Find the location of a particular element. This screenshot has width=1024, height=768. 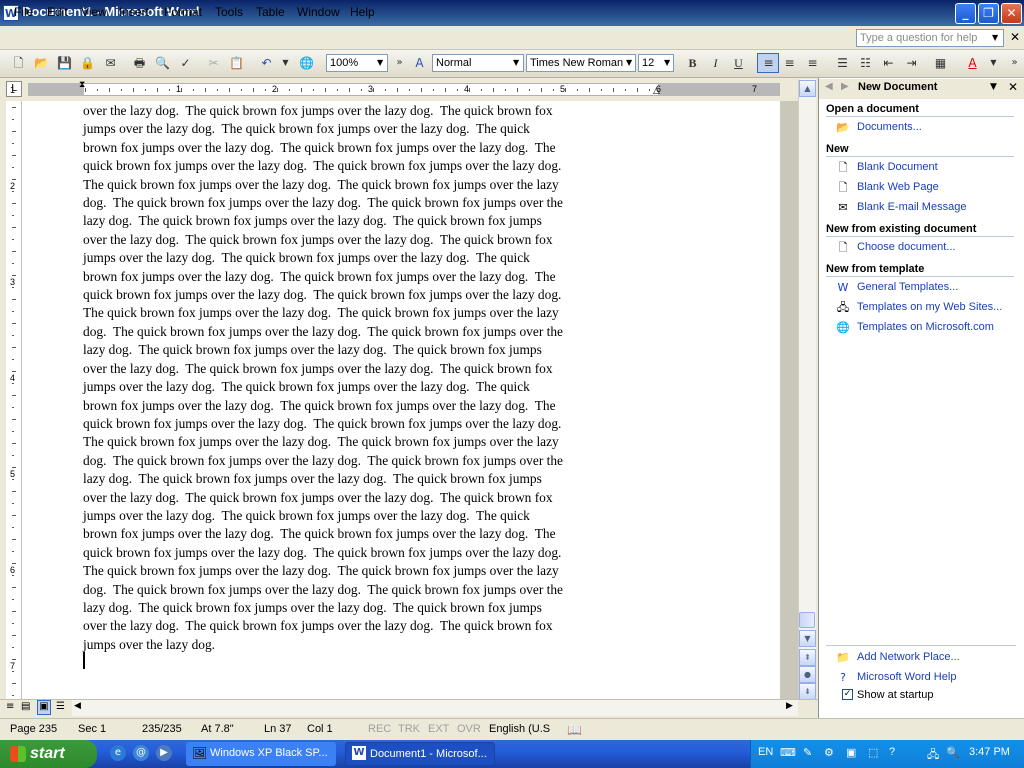

status-rec: REC is located at coordinates (379, 729).